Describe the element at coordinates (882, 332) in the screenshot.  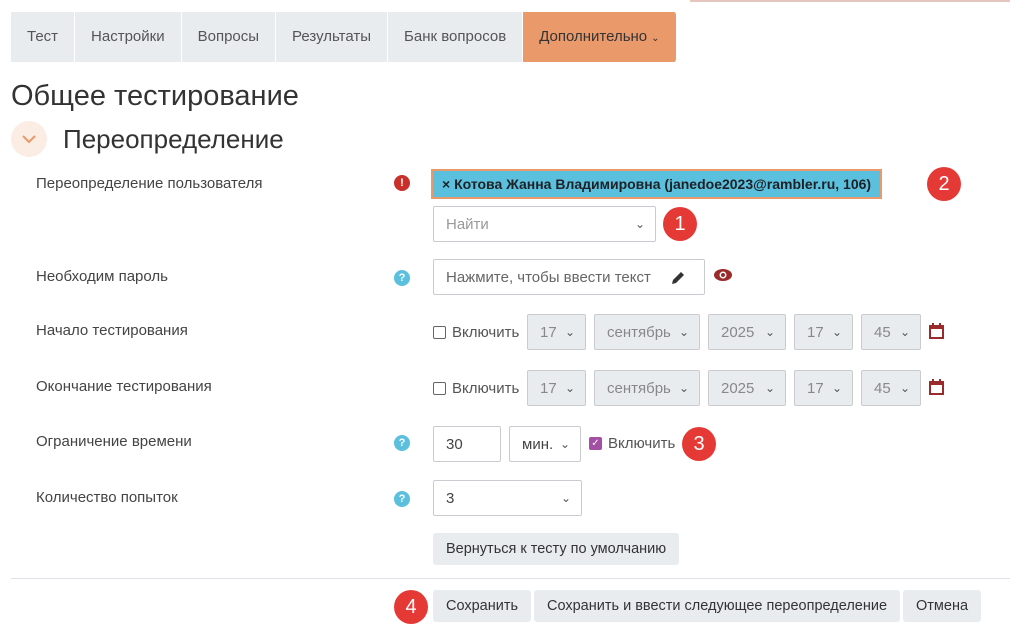
I see `start-minute-value: 45` at that location.